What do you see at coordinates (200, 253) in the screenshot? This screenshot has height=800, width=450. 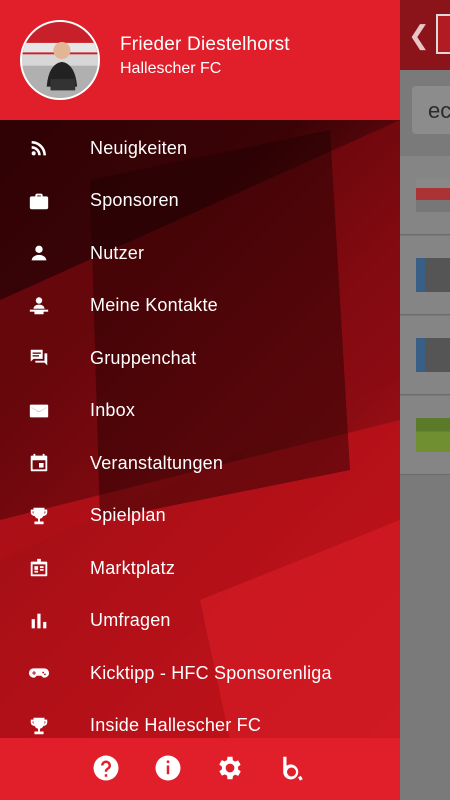 I see `menu-item-nutzer: Nutzer` at bounding box center [200, 253].